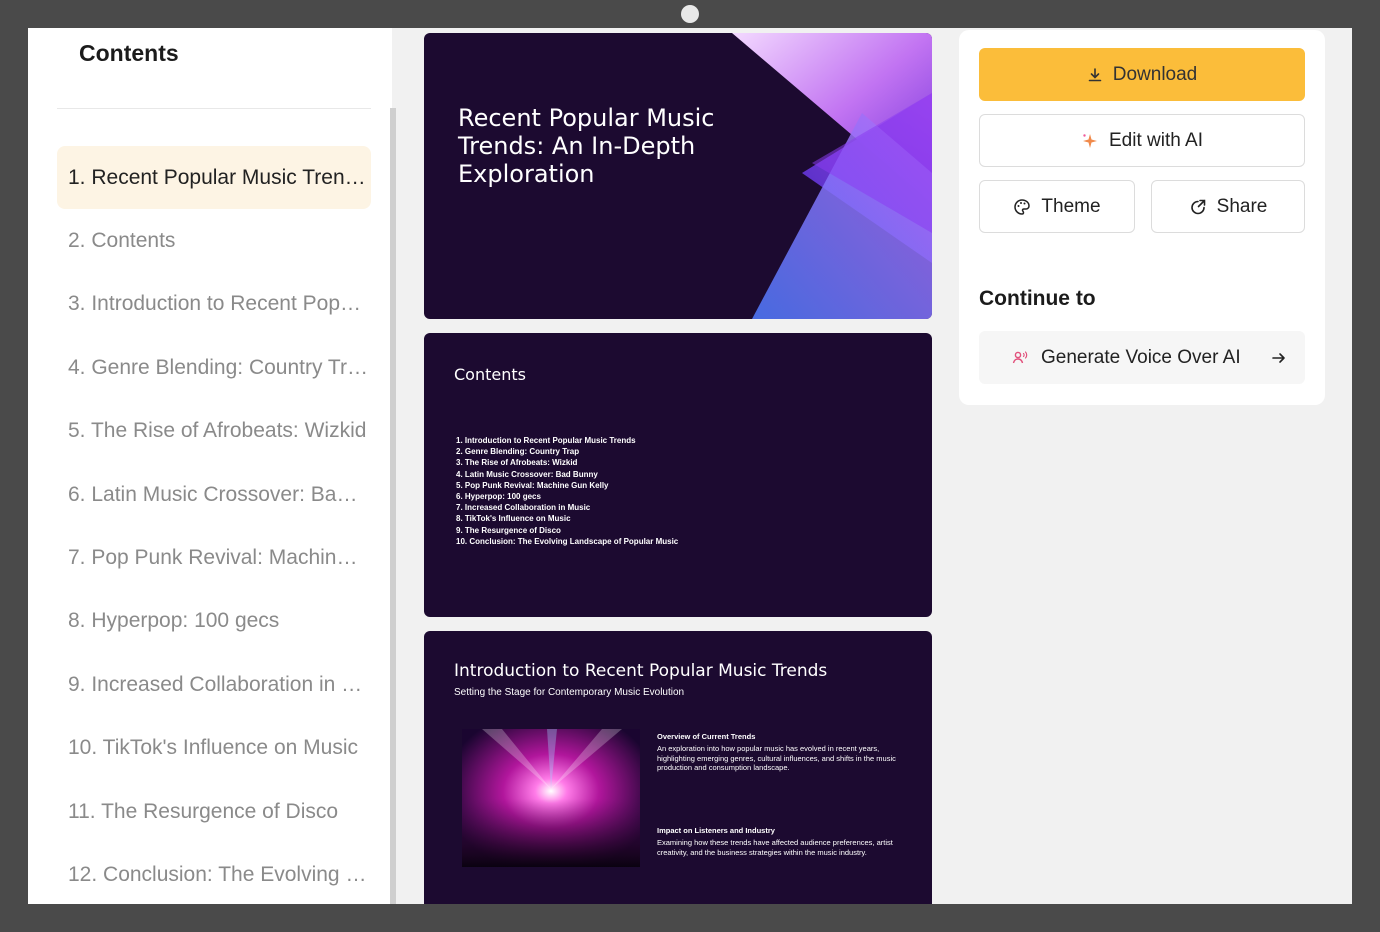  I want to click on arrow-right-icon, so click(1279, 358).